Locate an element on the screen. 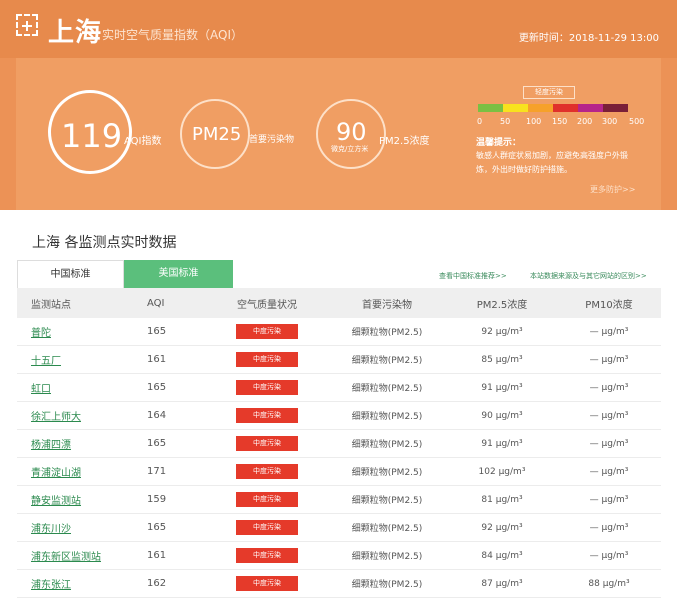  pm25-value: 90 is located at coordinates (351, 132).